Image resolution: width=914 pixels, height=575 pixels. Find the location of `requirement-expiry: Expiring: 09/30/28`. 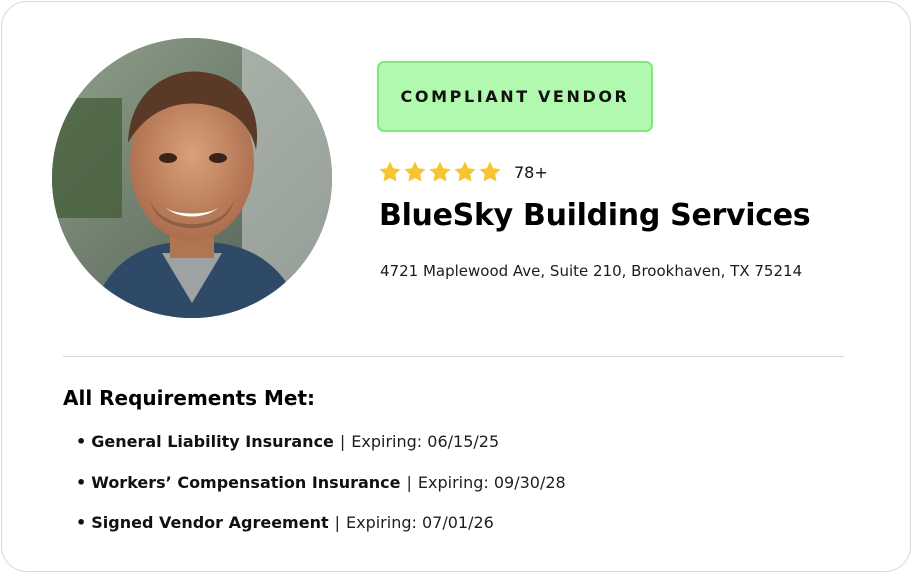

requirement-expiry: Expiring: 09/30/28 is located at coordinates (491, 482).